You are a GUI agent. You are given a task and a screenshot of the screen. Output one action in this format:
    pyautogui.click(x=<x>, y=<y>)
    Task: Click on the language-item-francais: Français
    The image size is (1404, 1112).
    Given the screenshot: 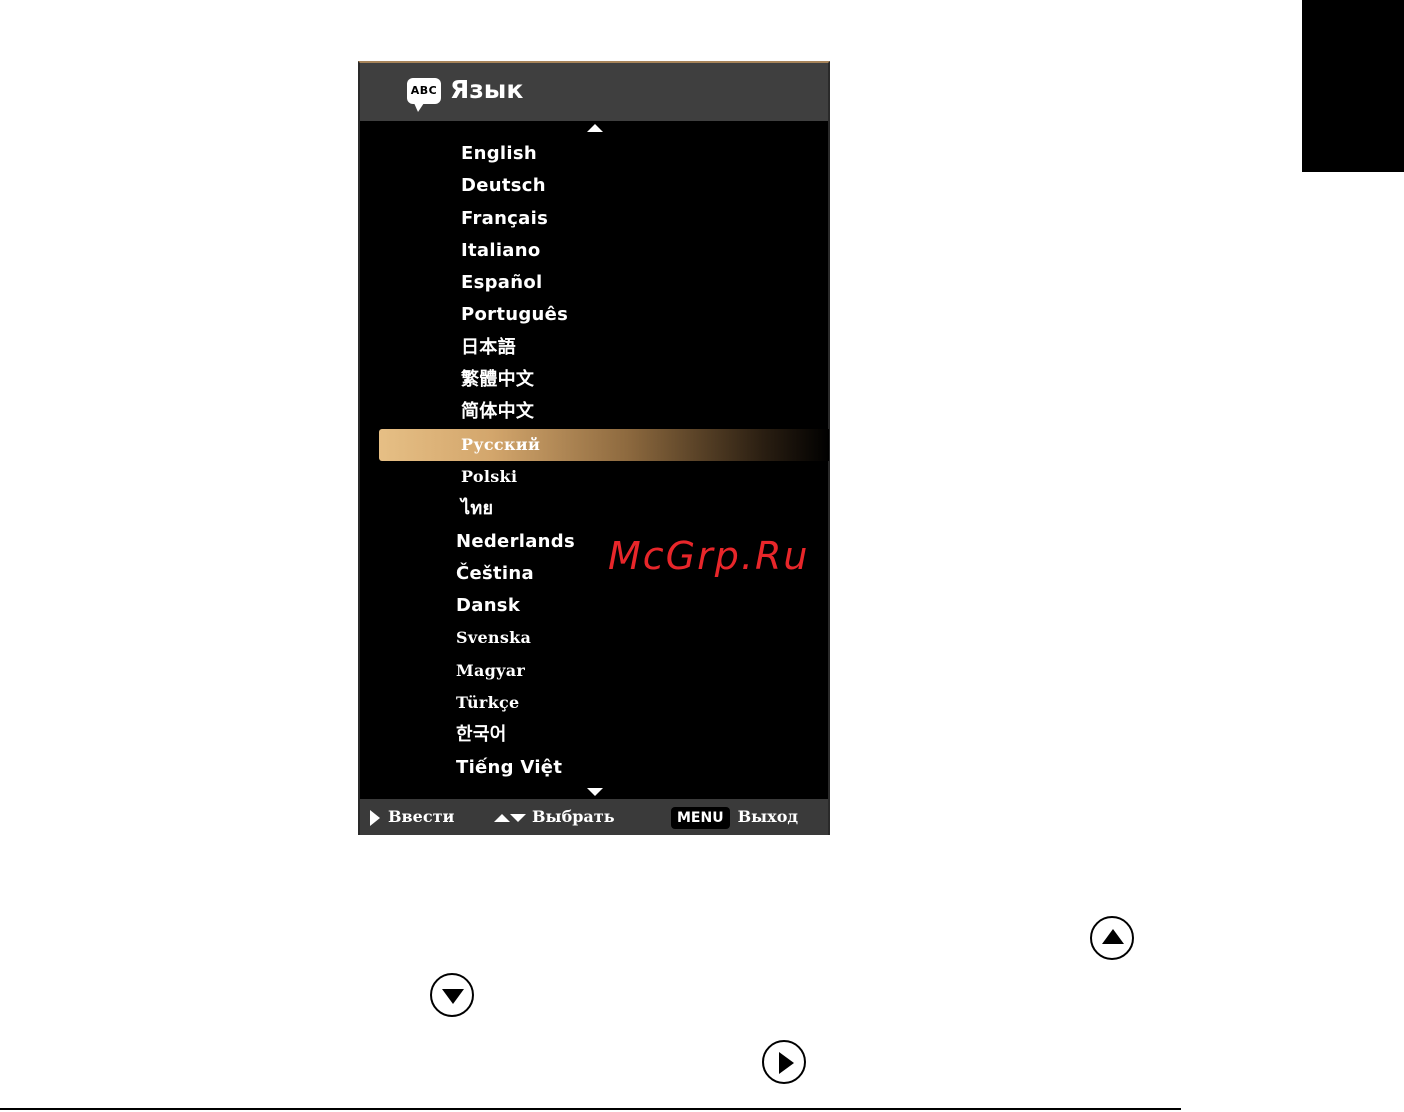 What is the action you would take?
    pyautogui.click(x=594, y=219)
    